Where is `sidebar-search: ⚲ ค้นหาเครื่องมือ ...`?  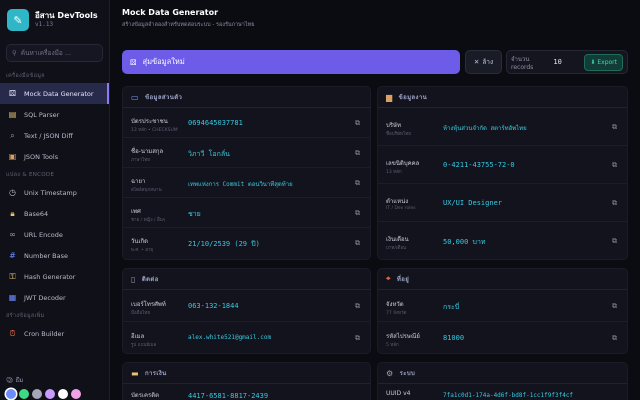 sidebar-search: ⚲ ค้นหาเครื่องมือ ... is located at coordinates (54, 53).